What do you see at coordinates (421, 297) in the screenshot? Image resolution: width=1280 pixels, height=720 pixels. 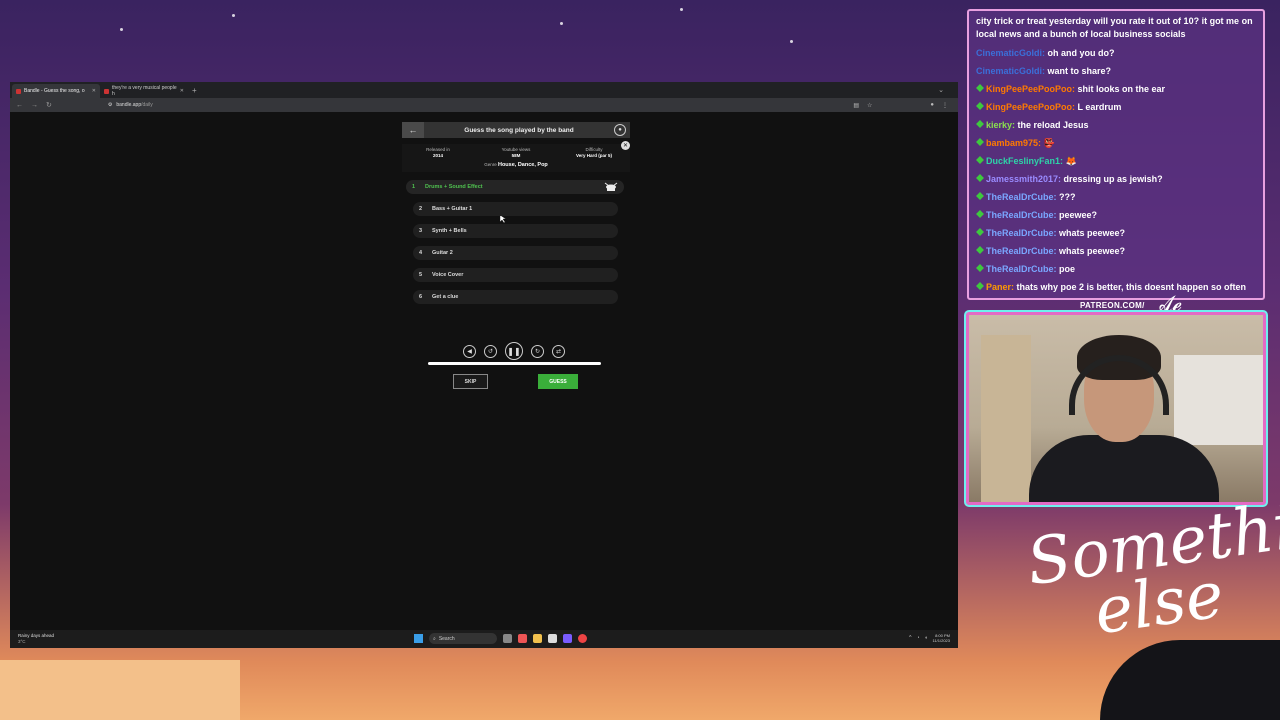 I see `clue-number: 6` at bounding box center [421, 297].